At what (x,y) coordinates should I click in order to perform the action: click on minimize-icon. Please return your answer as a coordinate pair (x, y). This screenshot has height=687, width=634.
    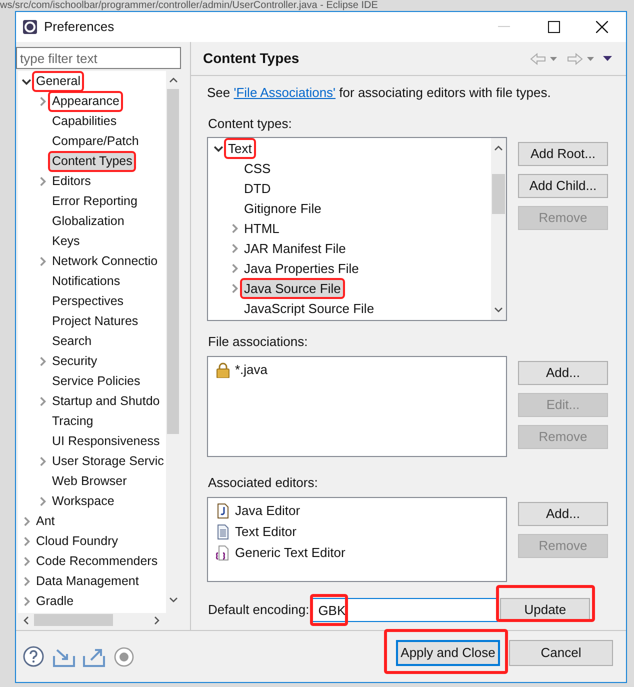
    Looking at the image, I should click on (504, 27).